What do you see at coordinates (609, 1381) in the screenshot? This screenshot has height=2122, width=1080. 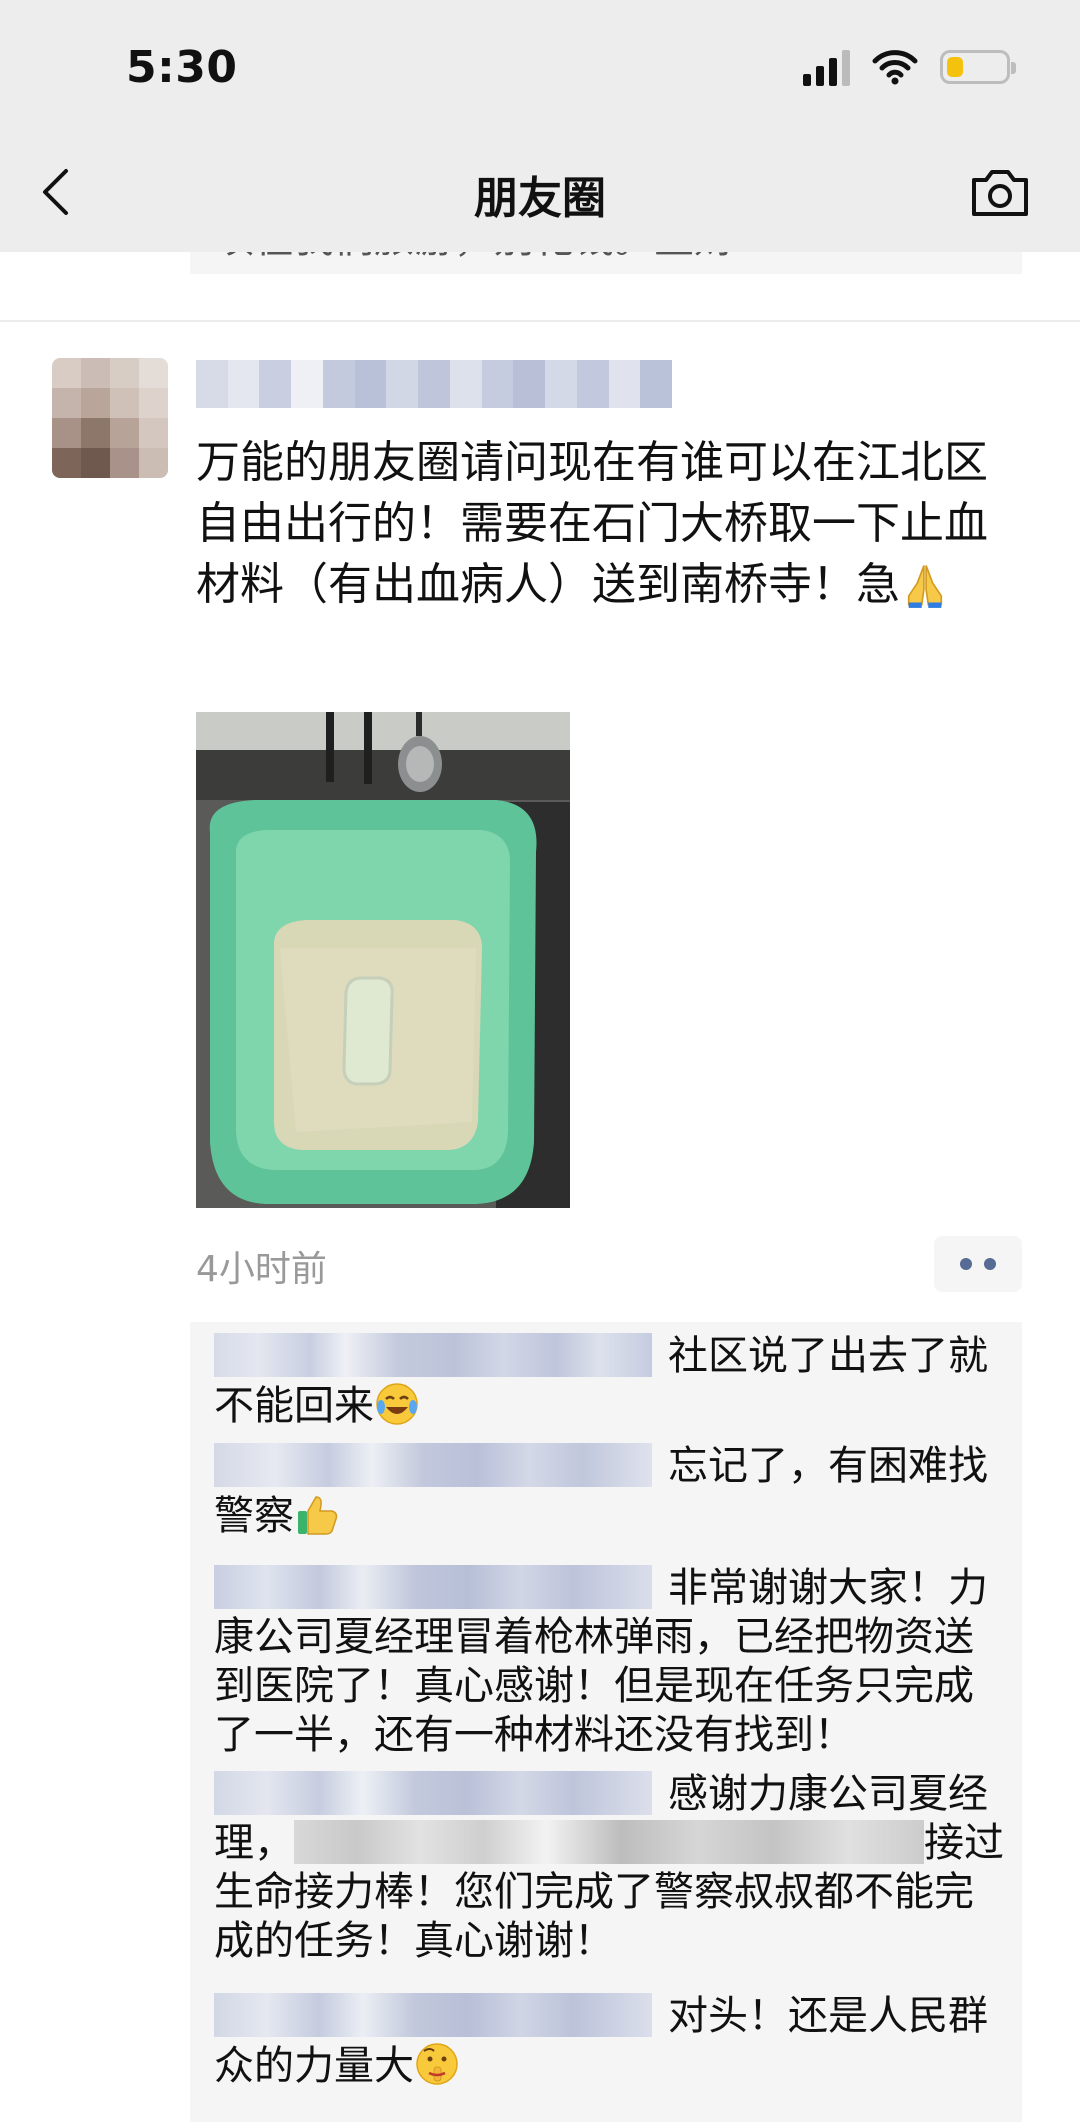 I see `comment-item: 社区说了出去了就不能回来` at bounding box center [609, 1381].